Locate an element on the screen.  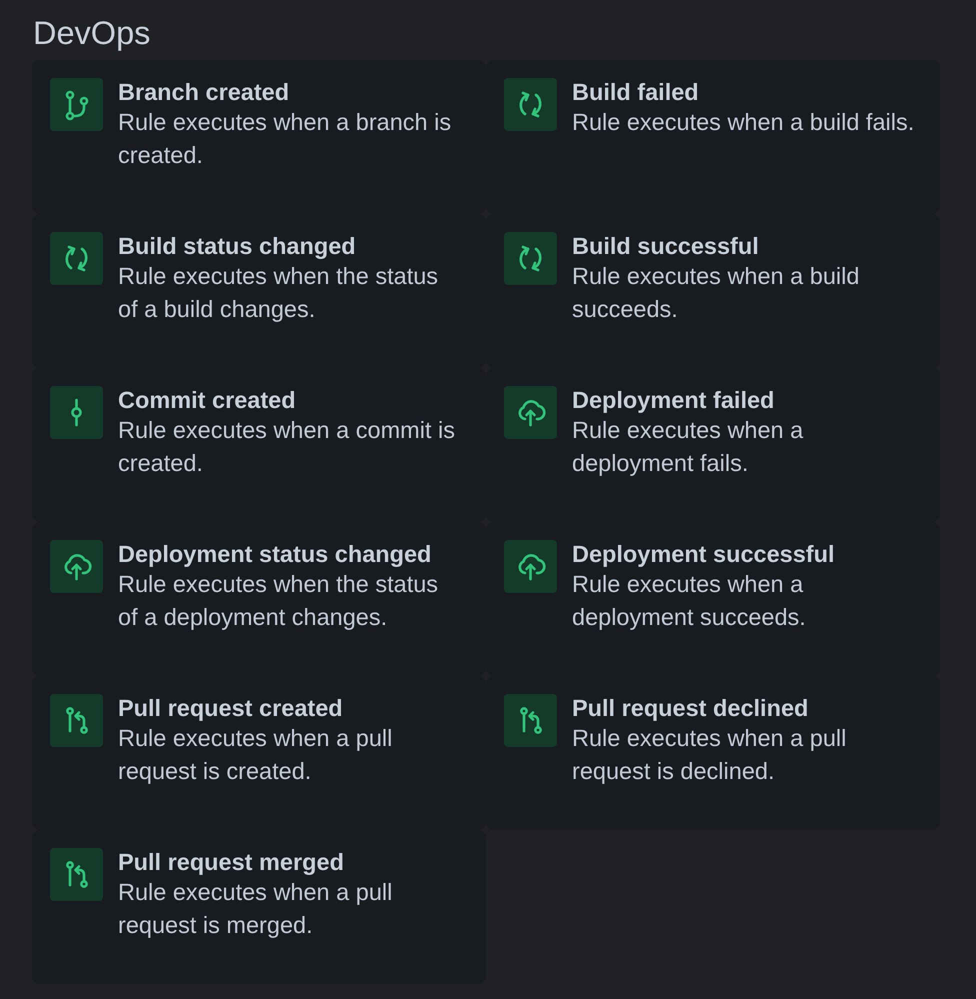
trigger-card: Commit created Rule executes when a commit is created. is located at coordinates (259, 445).